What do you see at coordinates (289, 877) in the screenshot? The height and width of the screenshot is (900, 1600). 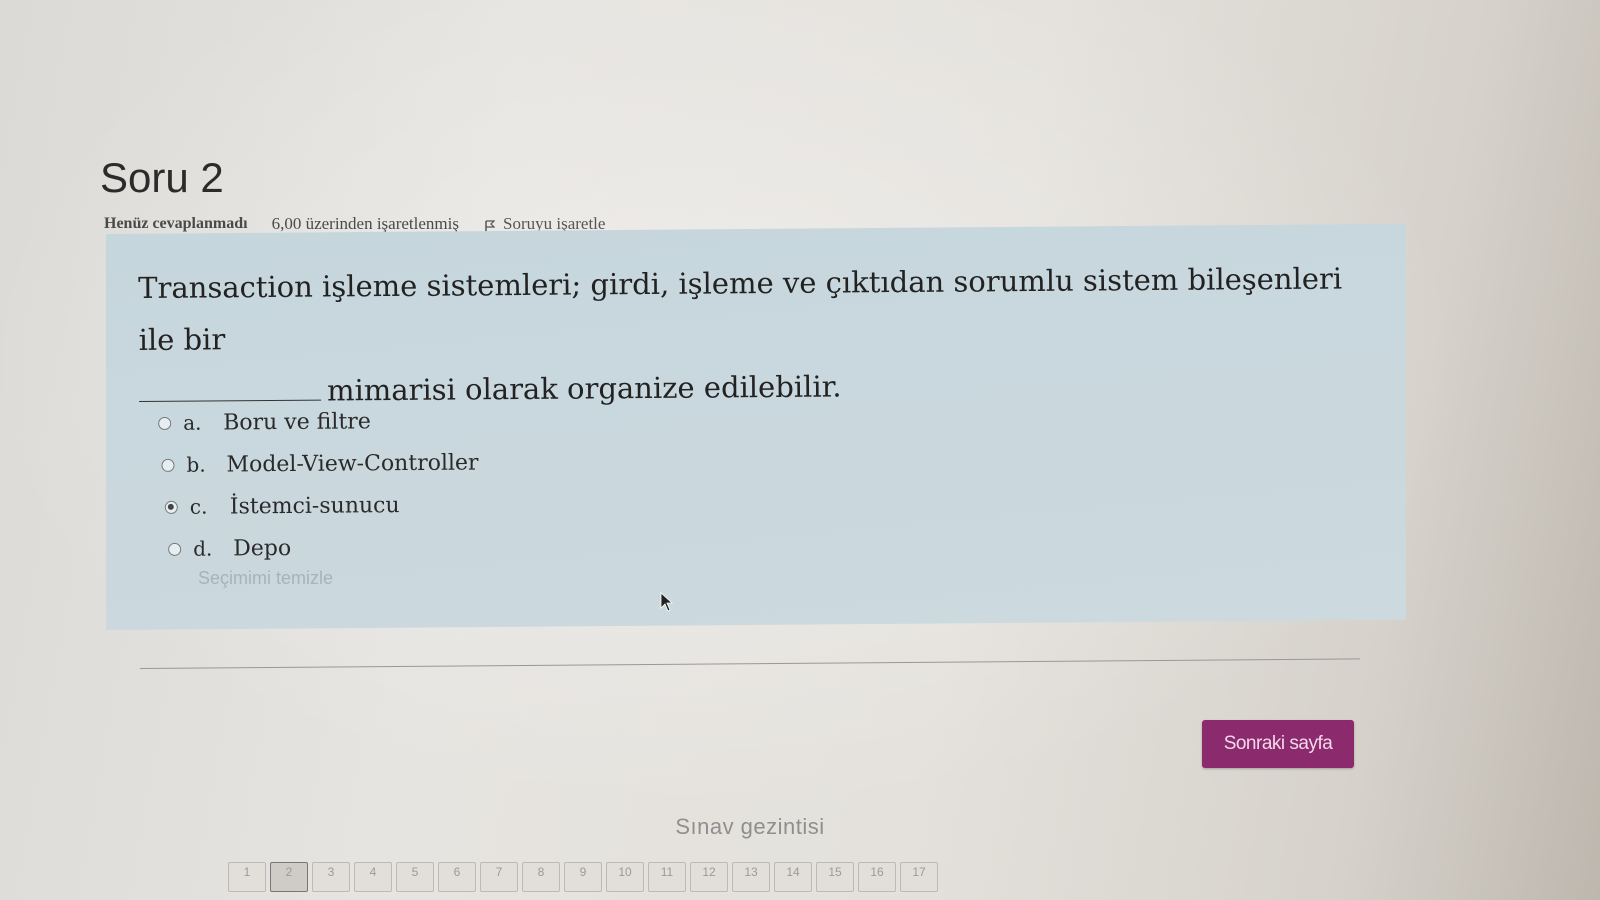 I see `quiz-nav-button-2: 2` at bounding box center [289, 877].